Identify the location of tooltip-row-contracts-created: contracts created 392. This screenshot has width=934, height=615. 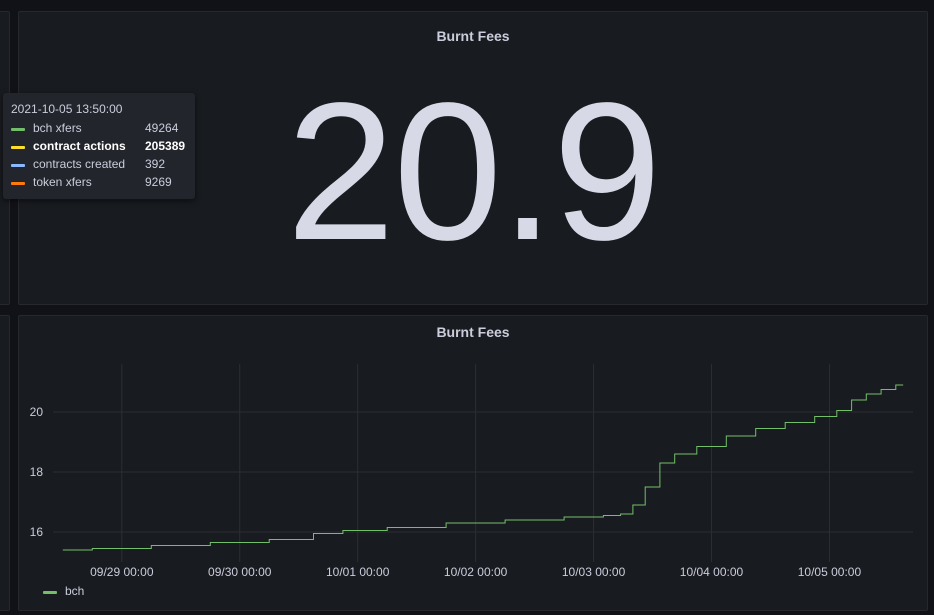
(101, 165).